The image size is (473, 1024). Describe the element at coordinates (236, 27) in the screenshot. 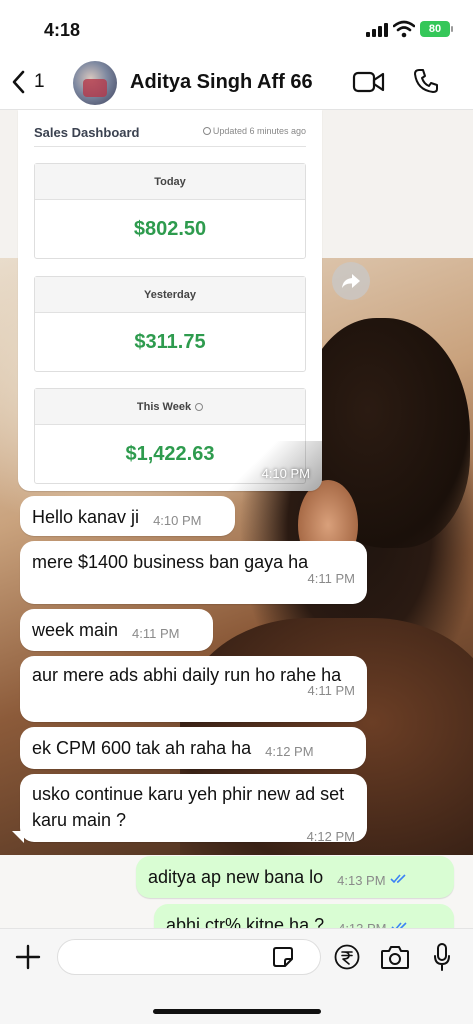

I see `status-bar: 4:18 80` at that location.